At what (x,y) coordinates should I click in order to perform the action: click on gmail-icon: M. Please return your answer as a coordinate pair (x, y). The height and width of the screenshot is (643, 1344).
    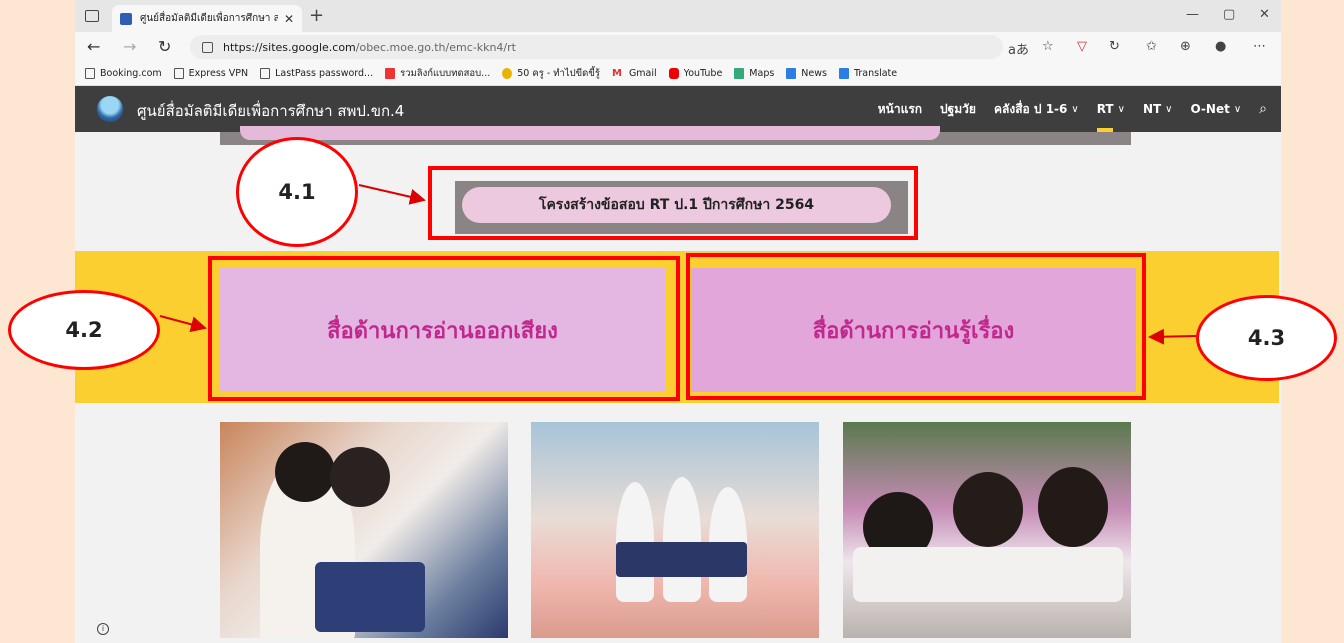
    Looking at the image, I should click on (616, 73).